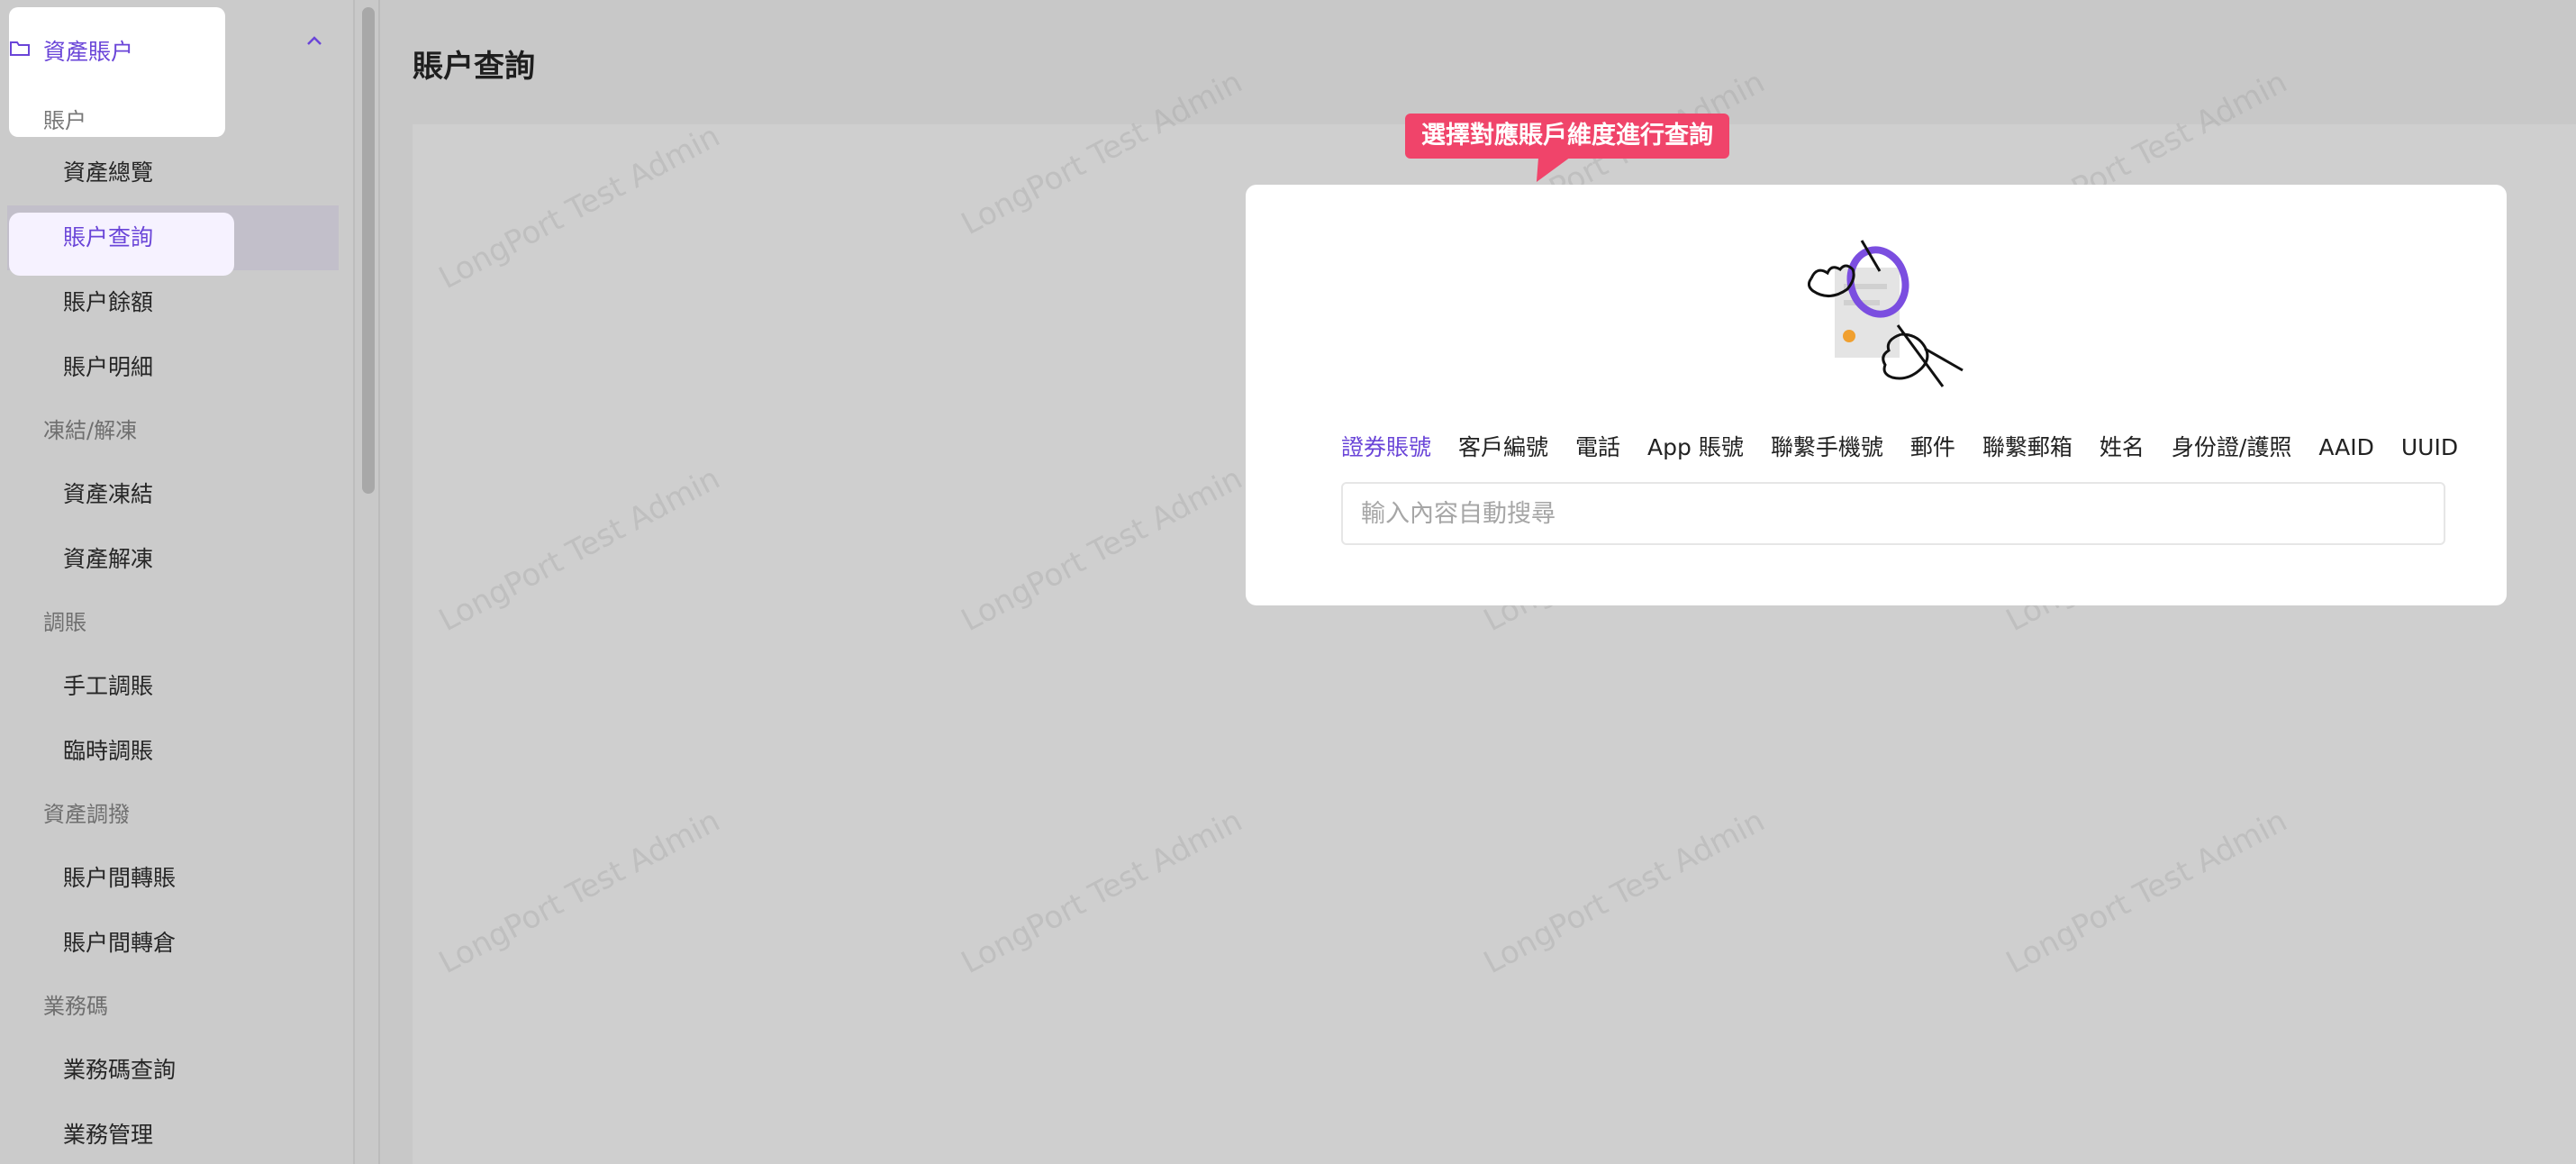  What do you see at coordinates (120, 943) in the screenshot?
I see `sidebar-item-inter-account-position: 賬户間轉倉` at bounding box center [120, 943].